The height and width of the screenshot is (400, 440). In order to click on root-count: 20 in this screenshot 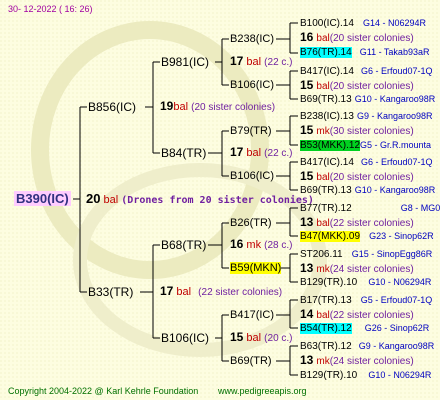, I will do `click(93, 198)`.